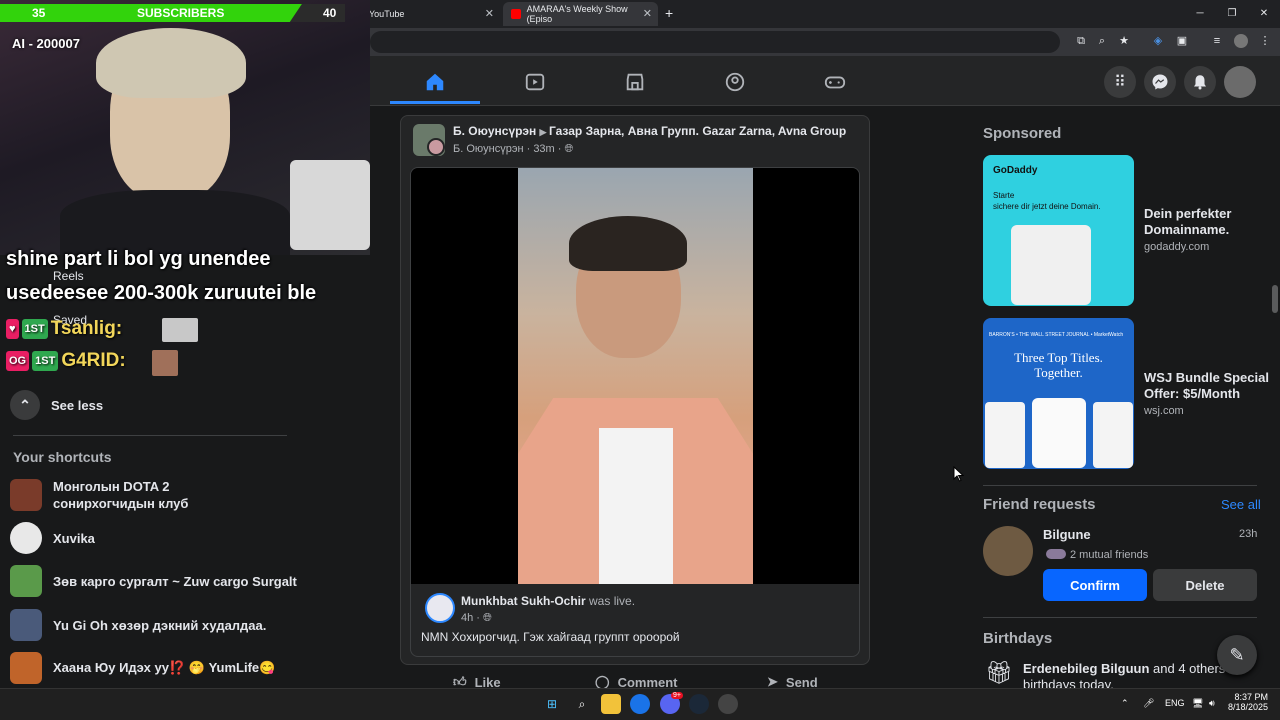  I want to click on profile-avatar, so click(1241, 41).